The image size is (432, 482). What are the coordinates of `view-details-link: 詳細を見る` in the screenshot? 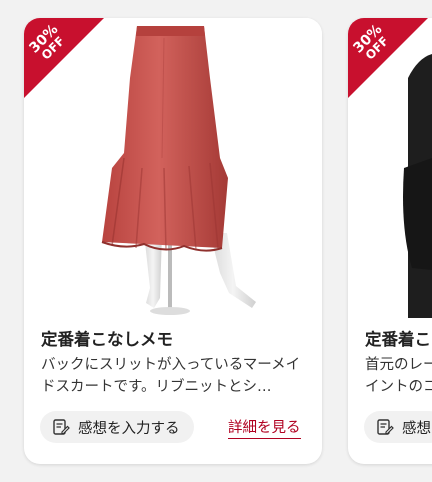 It's located at (264, 427).